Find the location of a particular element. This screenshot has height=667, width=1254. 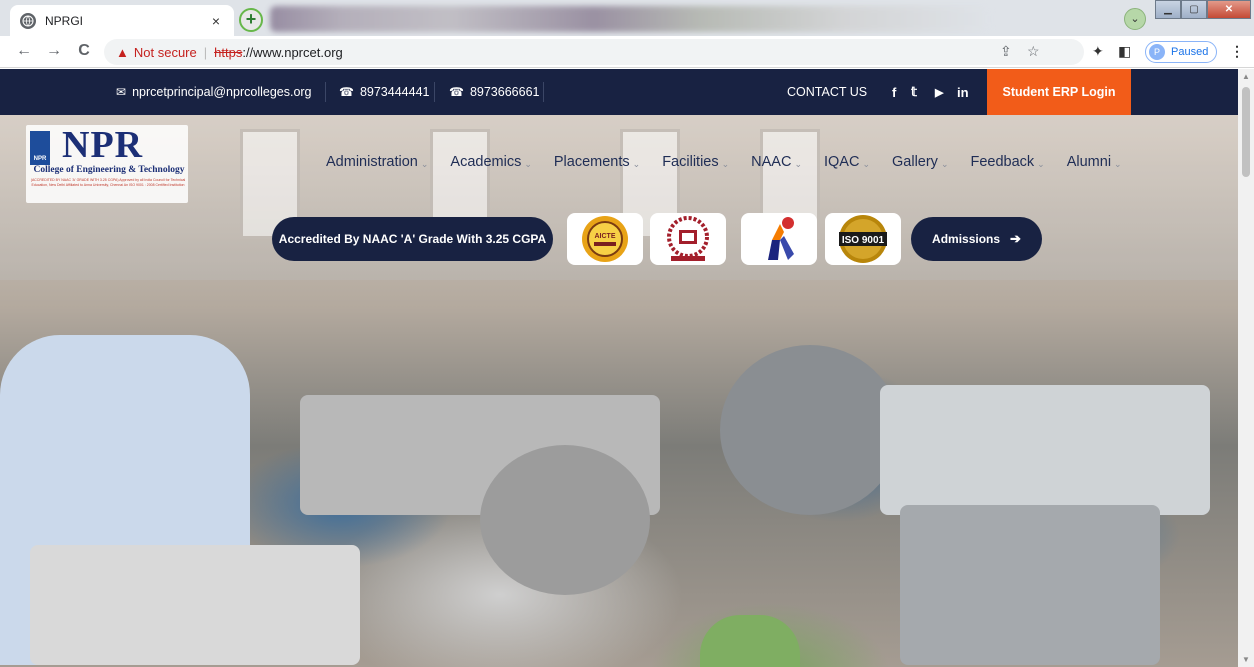

envelope-icon: ✉ is located at coordinates (121, 92).